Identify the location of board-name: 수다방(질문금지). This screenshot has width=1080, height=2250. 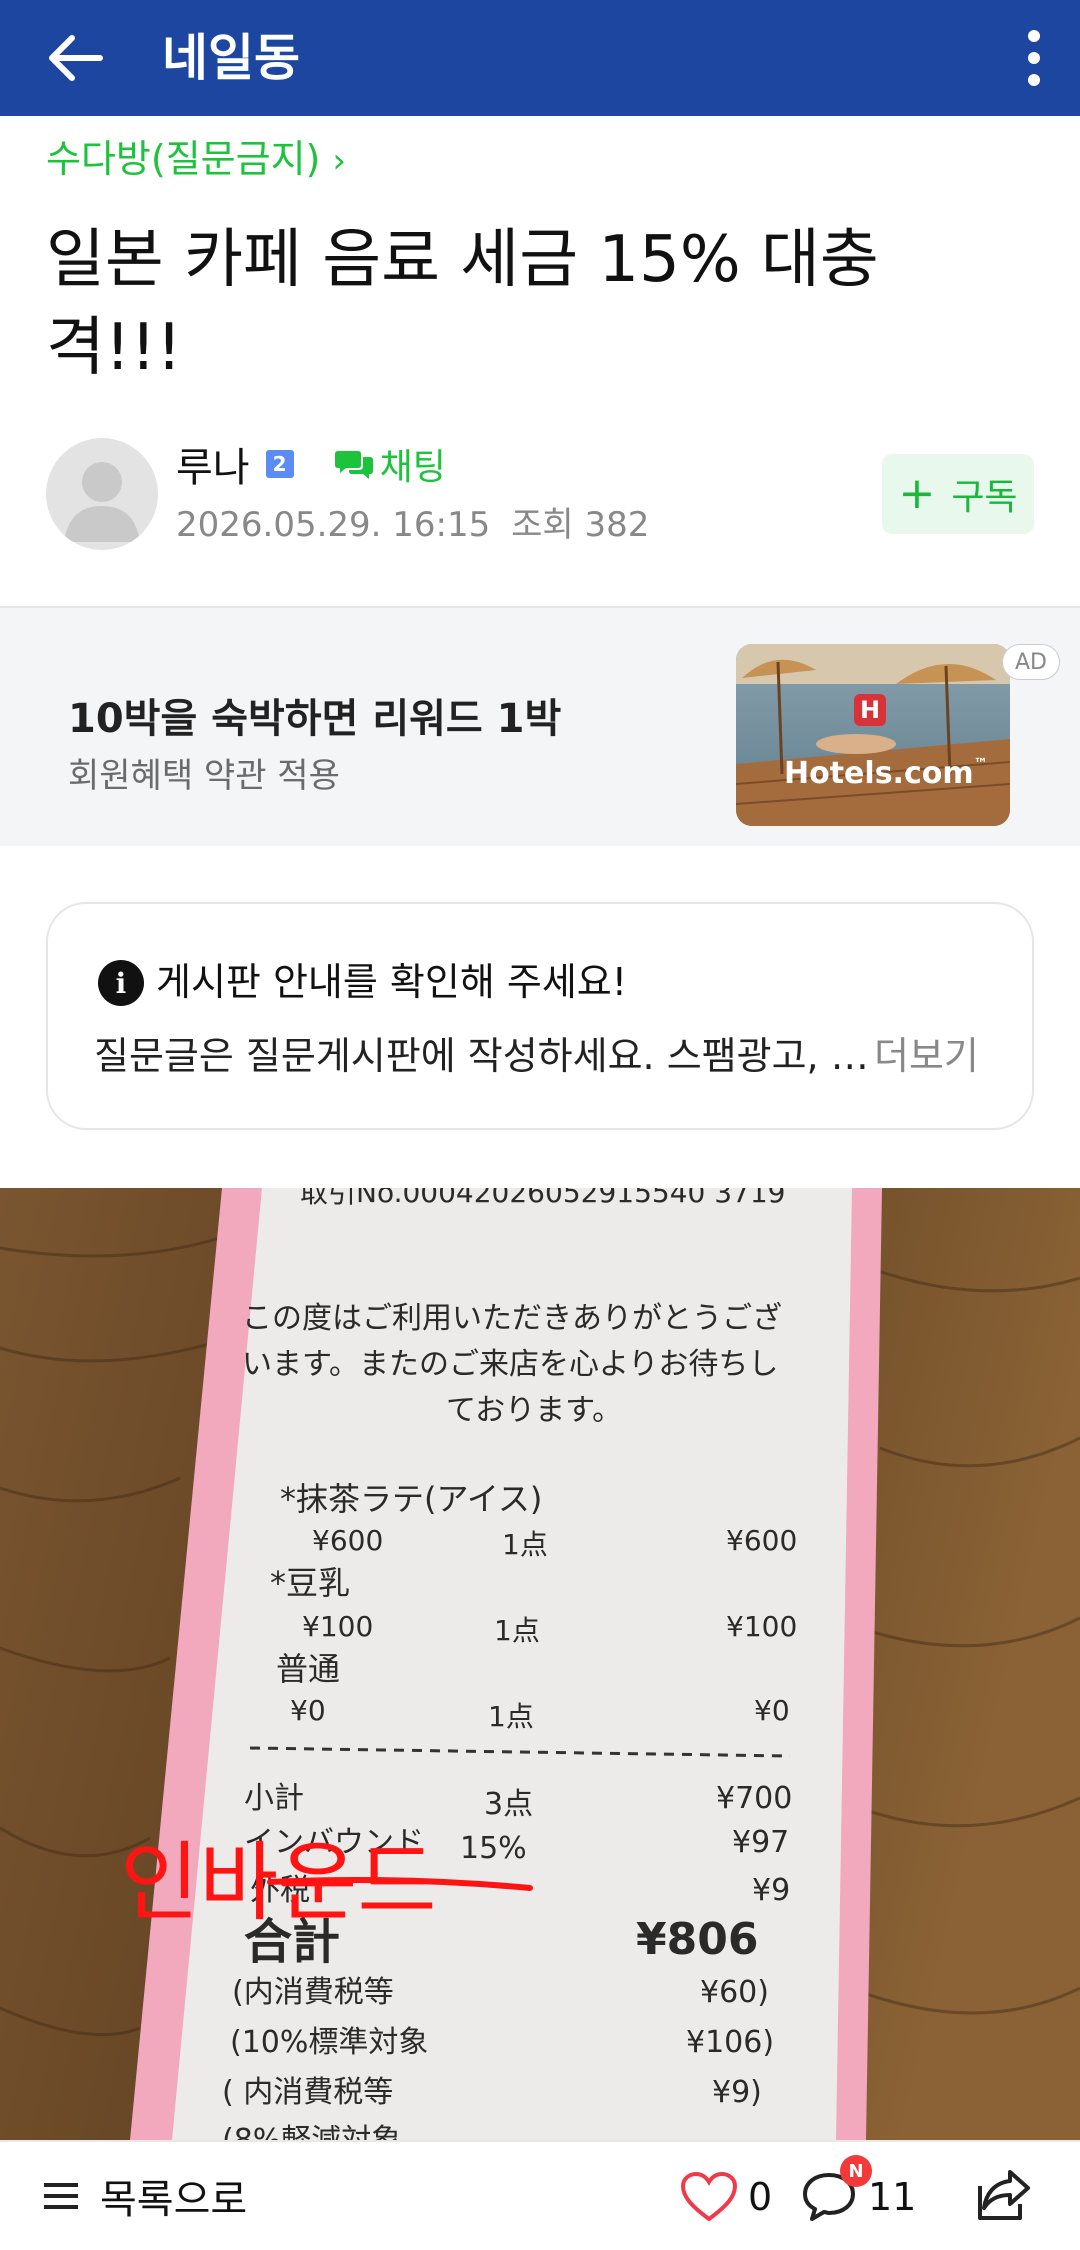
(183, 159).